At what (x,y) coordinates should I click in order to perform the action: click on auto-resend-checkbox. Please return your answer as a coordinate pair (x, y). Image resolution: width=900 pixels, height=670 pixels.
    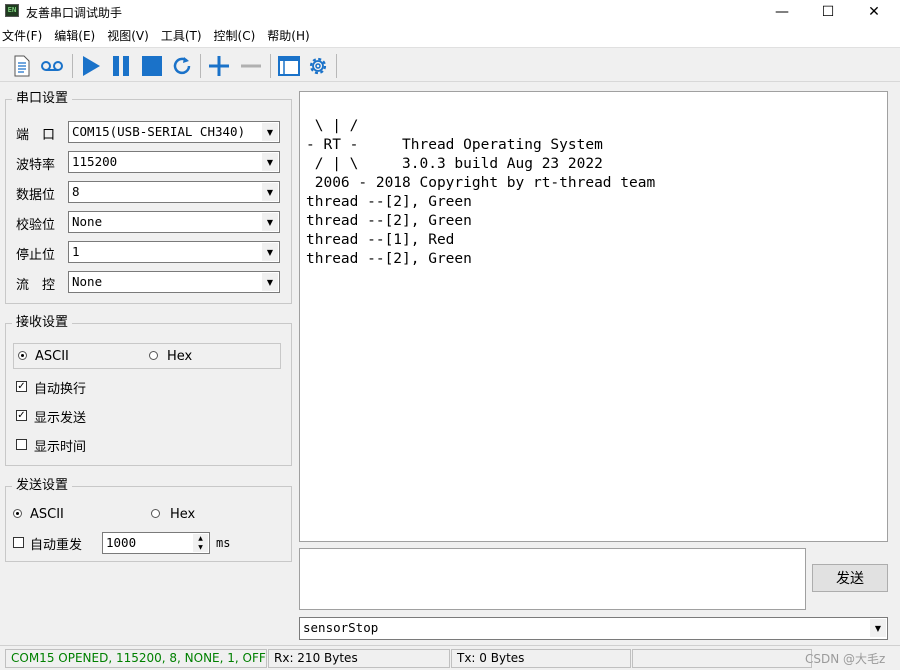
    Looking at the image, I should click on (18, 542).